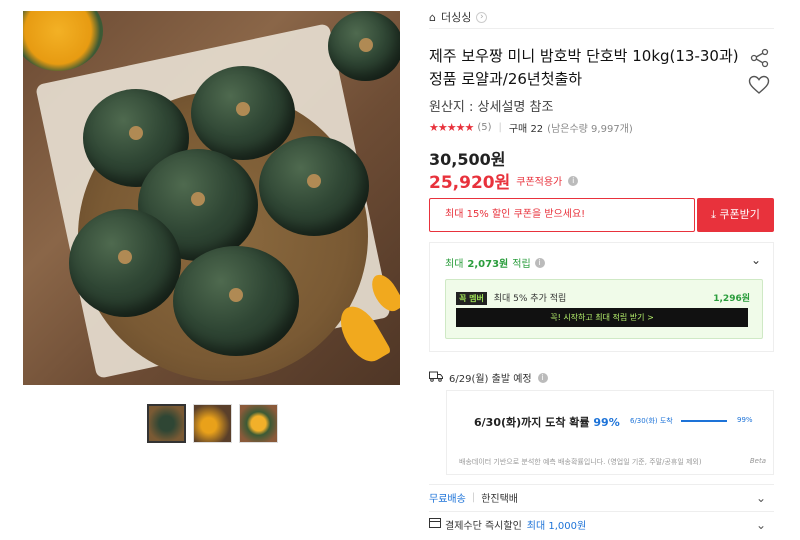 This screenshot has height=540, width=800. What do you see at coordinates (760, 60) in the screenshot?
I see `share-icon` at bounding box center [760, 60].